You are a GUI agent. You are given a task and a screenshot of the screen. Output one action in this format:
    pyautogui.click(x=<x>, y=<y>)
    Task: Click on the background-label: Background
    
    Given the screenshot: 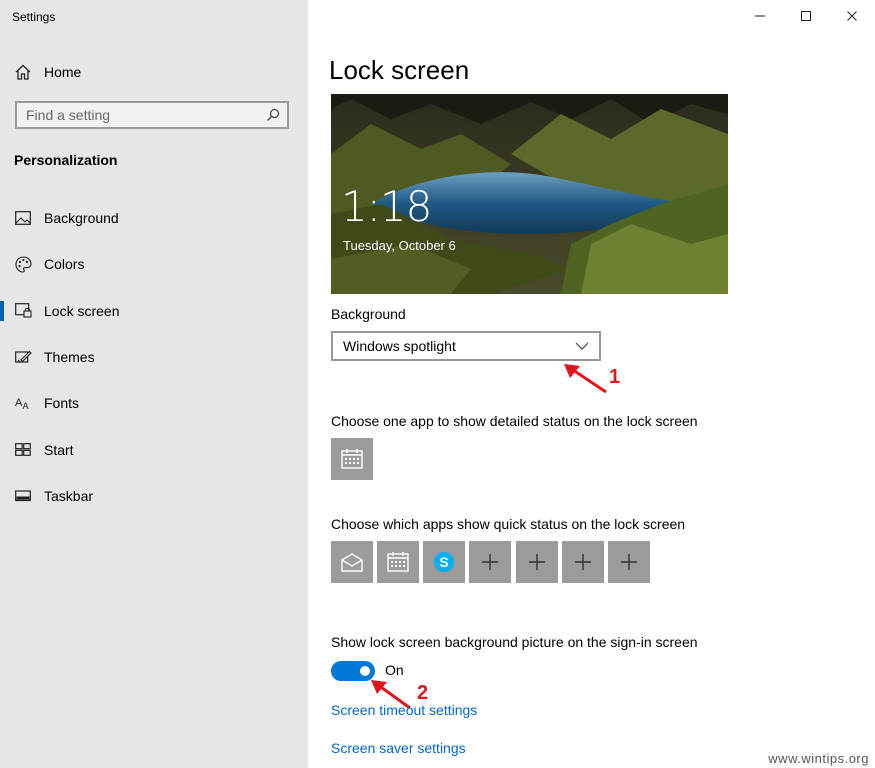 What is the action you would take?
    pyautogui.click(x=368, y=314)
    